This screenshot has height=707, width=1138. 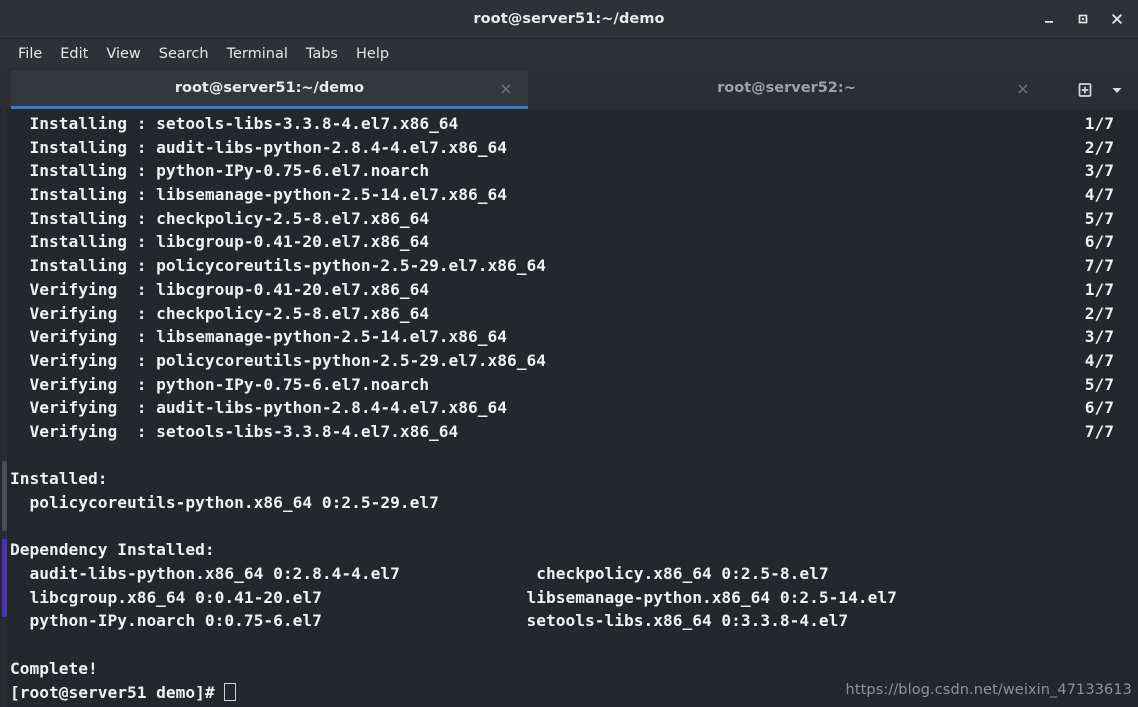 I want to click on window-controls, so click(x=1083, y=19).